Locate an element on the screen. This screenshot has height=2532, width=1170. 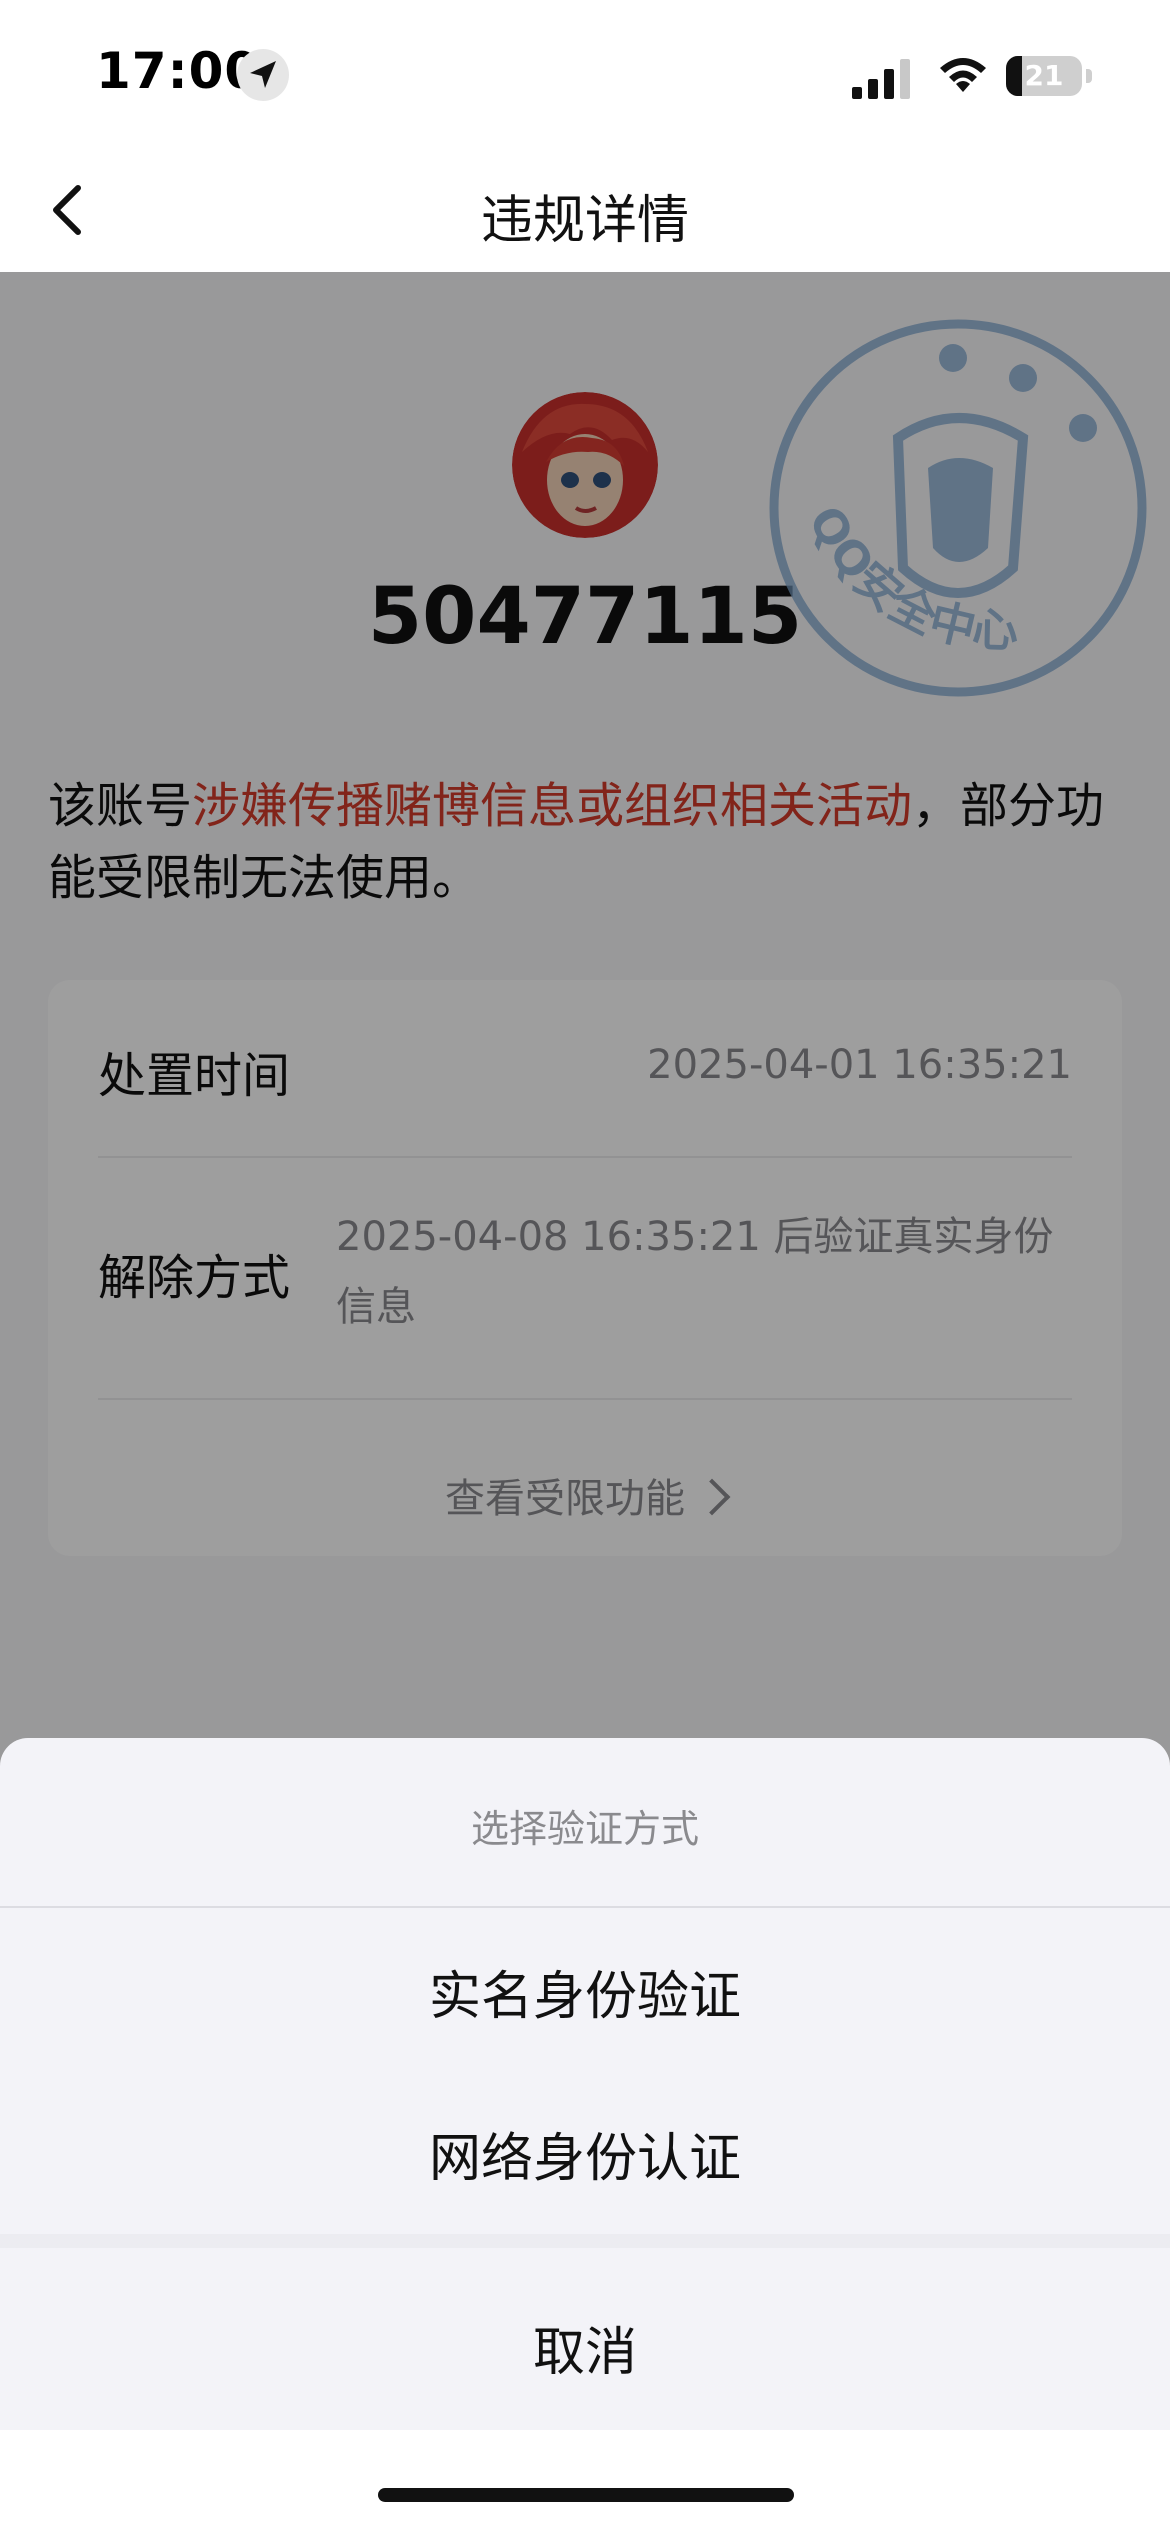
battery-level: 21 is located at coordinates (1044, 75).